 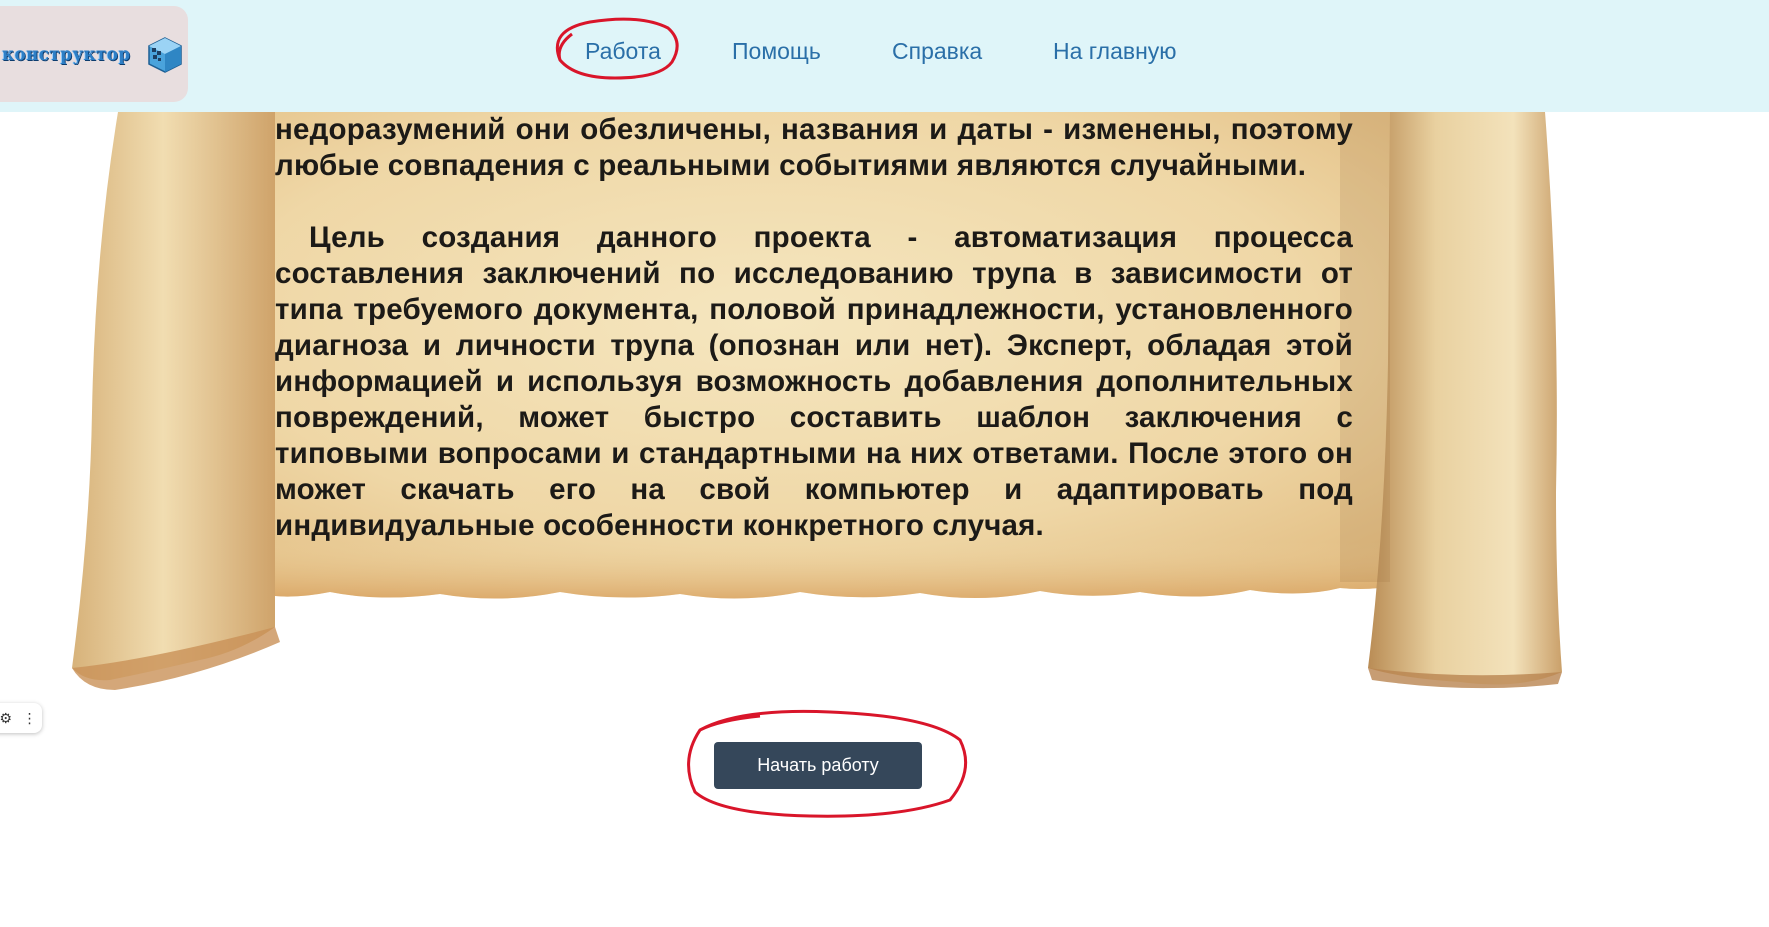 I want to click on puzzle-icon: ⚙, so click(x=6, y=718).